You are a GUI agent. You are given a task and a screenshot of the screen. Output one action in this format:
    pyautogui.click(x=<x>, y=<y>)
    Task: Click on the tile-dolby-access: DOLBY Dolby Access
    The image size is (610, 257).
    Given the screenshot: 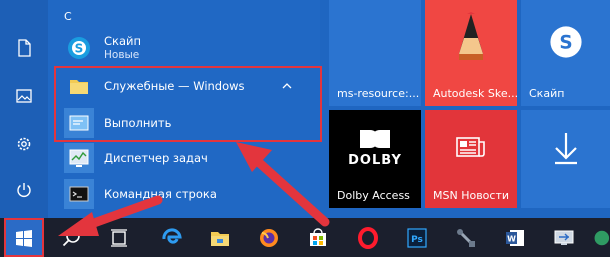 What is the action you would take?
    pyautogui.click(x=375, y=159)
    